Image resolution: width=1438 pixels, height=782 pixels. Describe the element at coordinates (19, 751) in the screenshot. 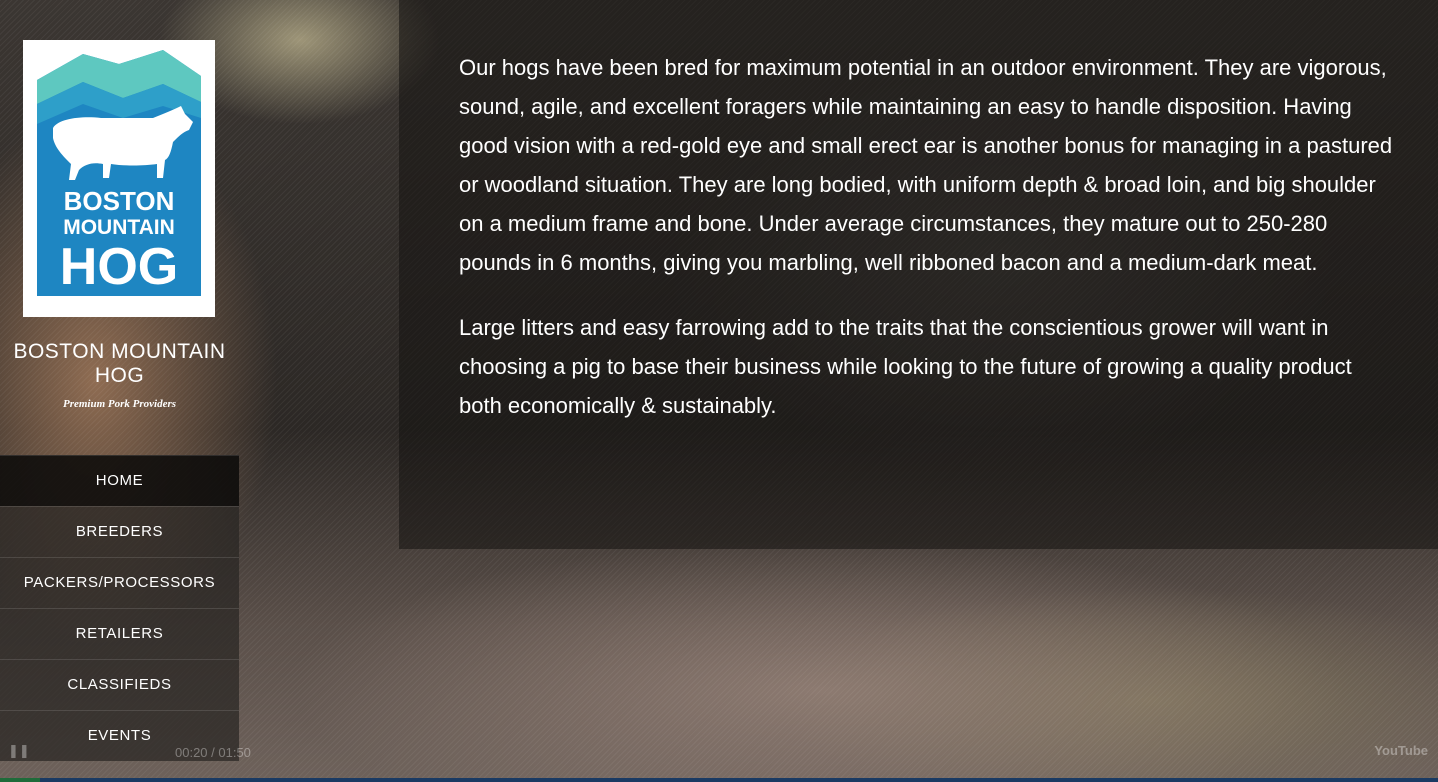

I see `pause-icon: ❚❚` at that location.